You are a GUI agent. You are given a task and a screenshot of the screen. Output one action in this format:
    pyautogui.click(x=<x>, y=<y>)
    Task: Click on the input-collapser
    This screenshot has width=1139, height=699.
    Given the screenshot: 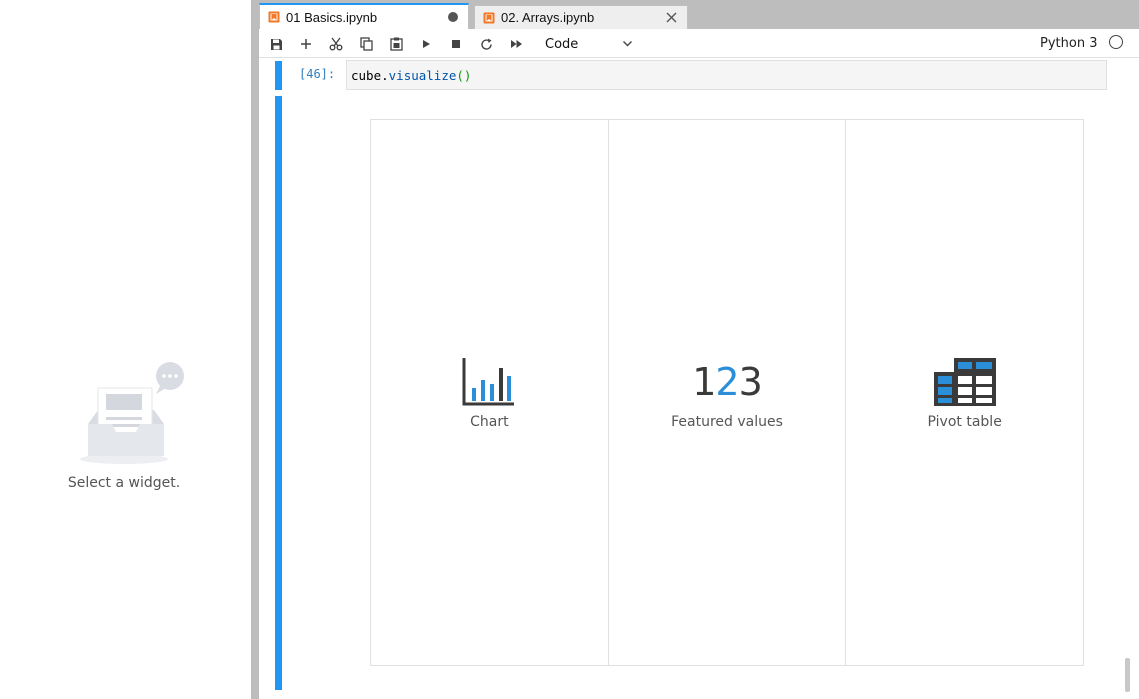 What is the action you would take?
    pyautogui.click(x=278, y=75)
    